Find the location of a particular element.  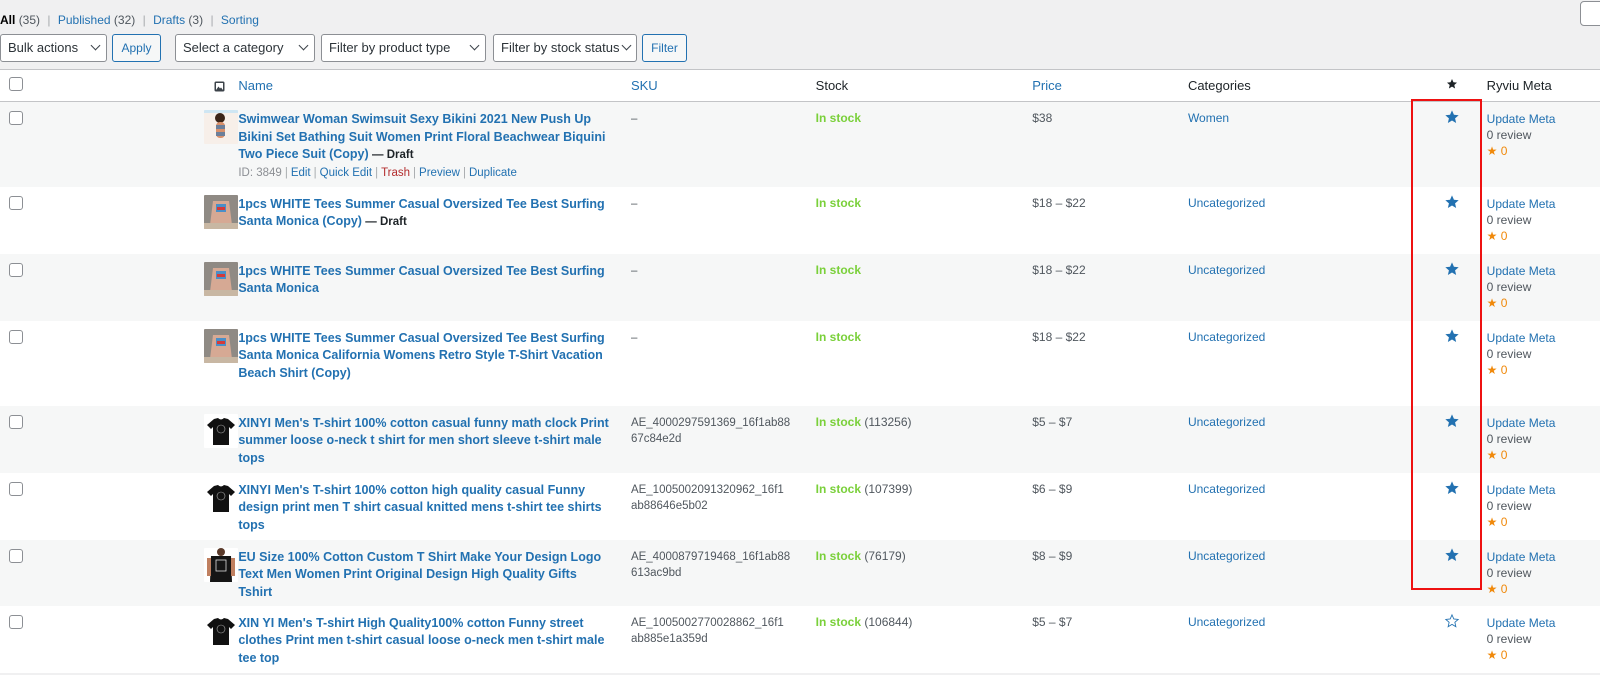

view-published: Published is located at coordinates (84, 20).